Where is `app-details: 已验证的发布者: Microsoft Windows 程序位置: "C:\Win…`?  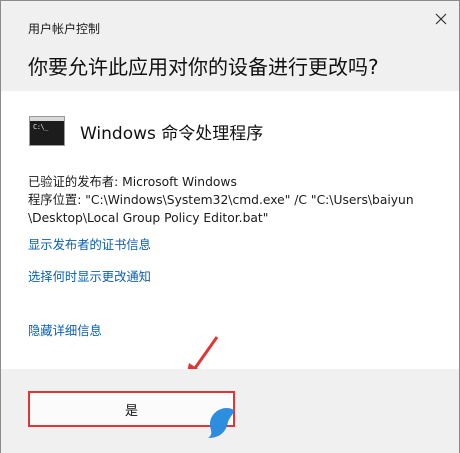
app-details: 已验证的发布者: Microsoft Windows 程序位置: "C:\Win… is located at coordinates (233, 200).